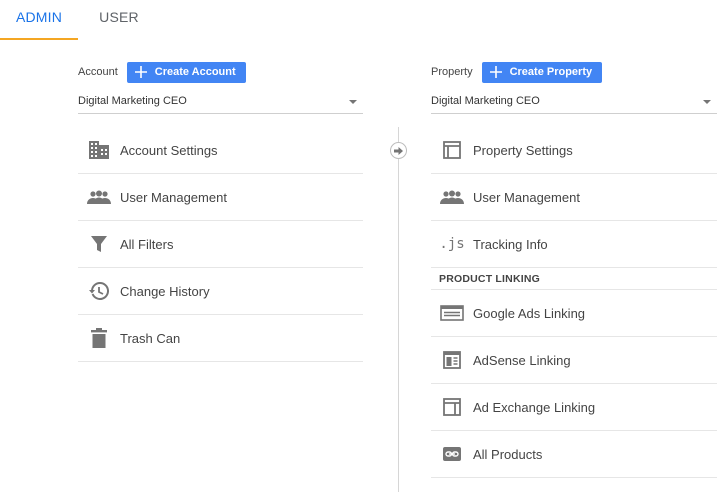 The height and width of the screenshot is (492, 728). Describe the element at coordinates (574, 454) in the screenshot. I see `all-products-item: All Products` at that location.